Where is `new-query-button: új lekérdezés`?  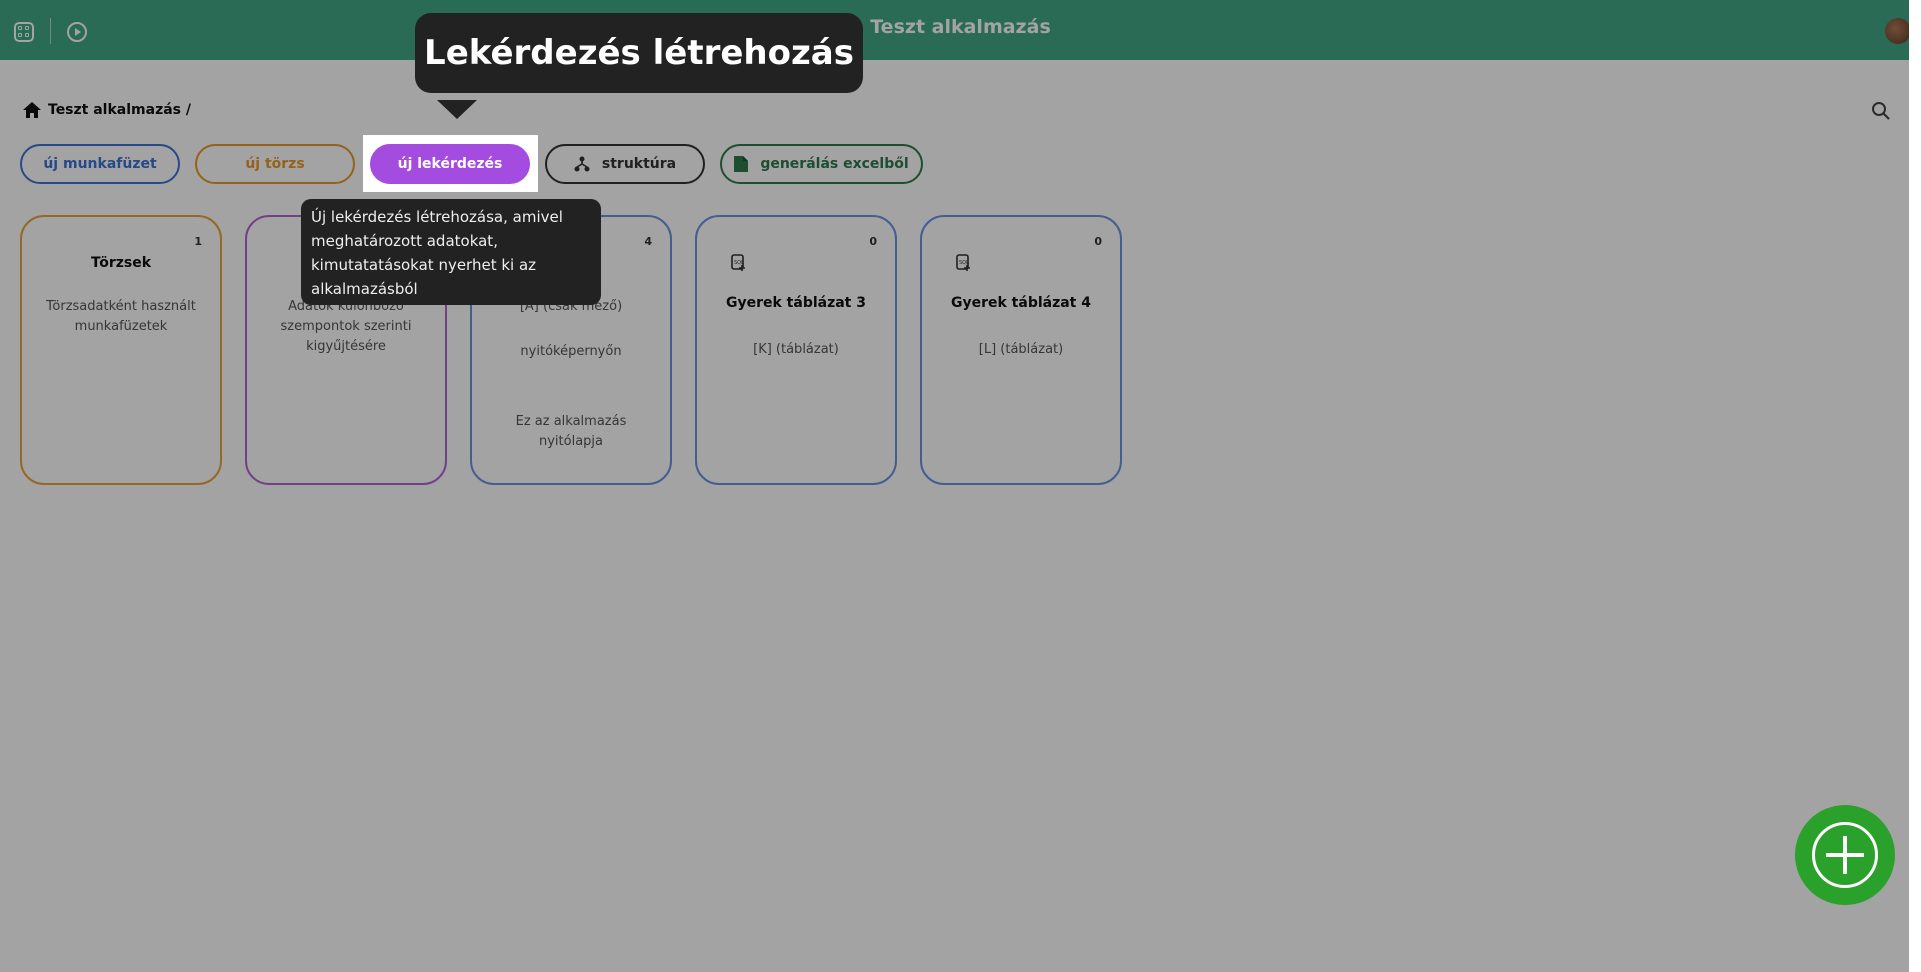 new-query-button: új lekérdezés is located at coordinates (450, 164).